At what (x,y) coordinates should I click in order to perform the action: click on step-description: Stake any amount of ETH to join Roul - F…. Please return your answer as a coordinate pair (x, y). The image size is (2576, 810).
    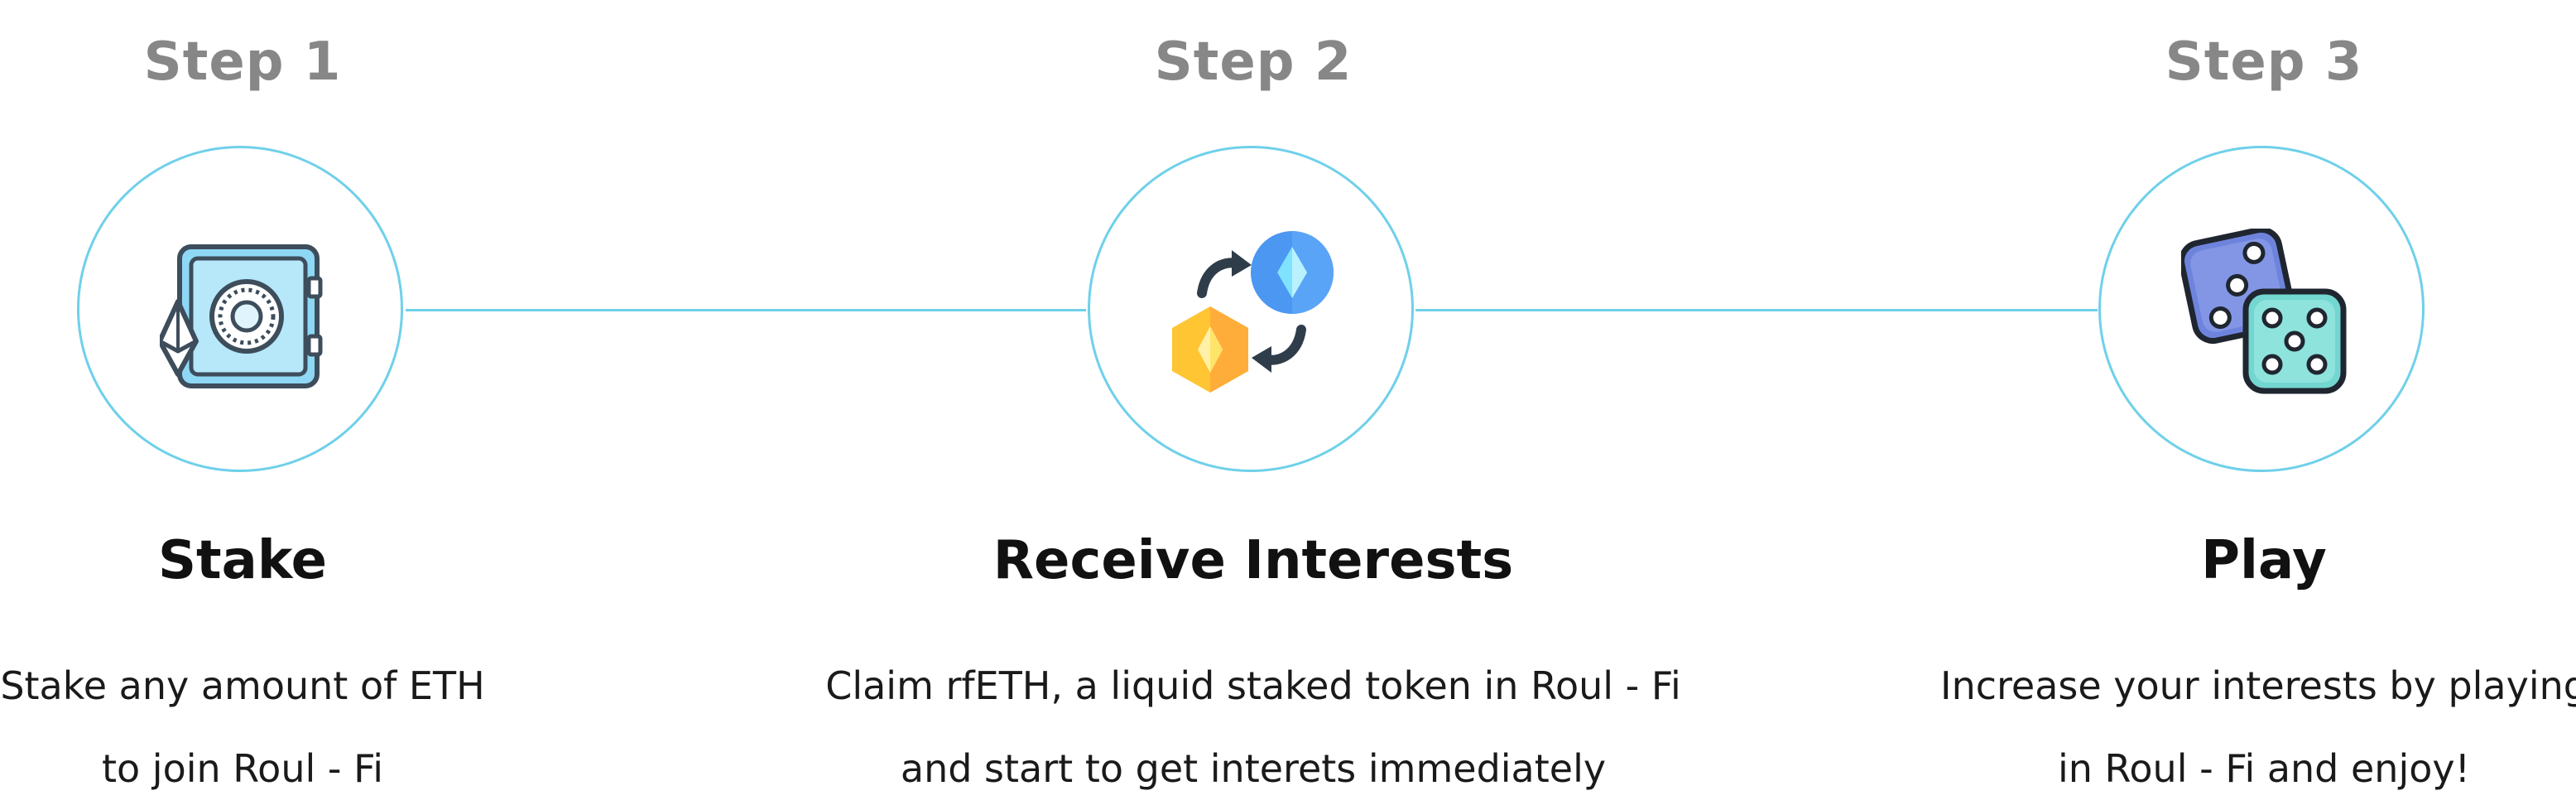
    Looking at the image, I should click on (353, 727).